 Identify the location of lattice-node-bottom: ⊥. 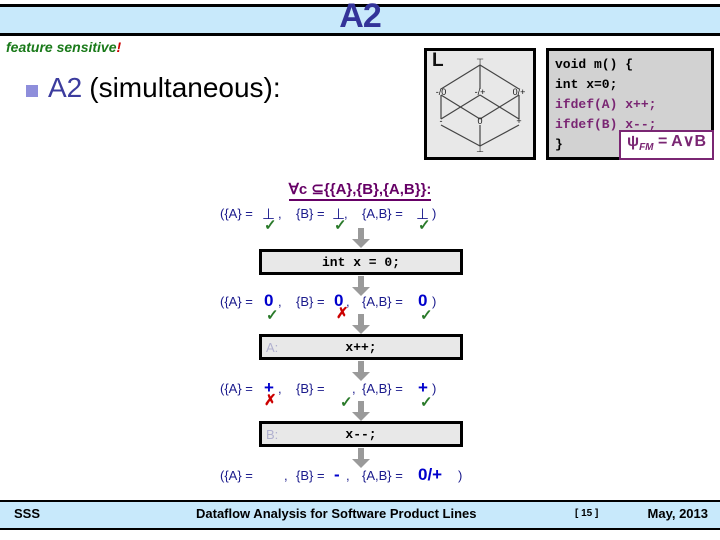
(480, 149).